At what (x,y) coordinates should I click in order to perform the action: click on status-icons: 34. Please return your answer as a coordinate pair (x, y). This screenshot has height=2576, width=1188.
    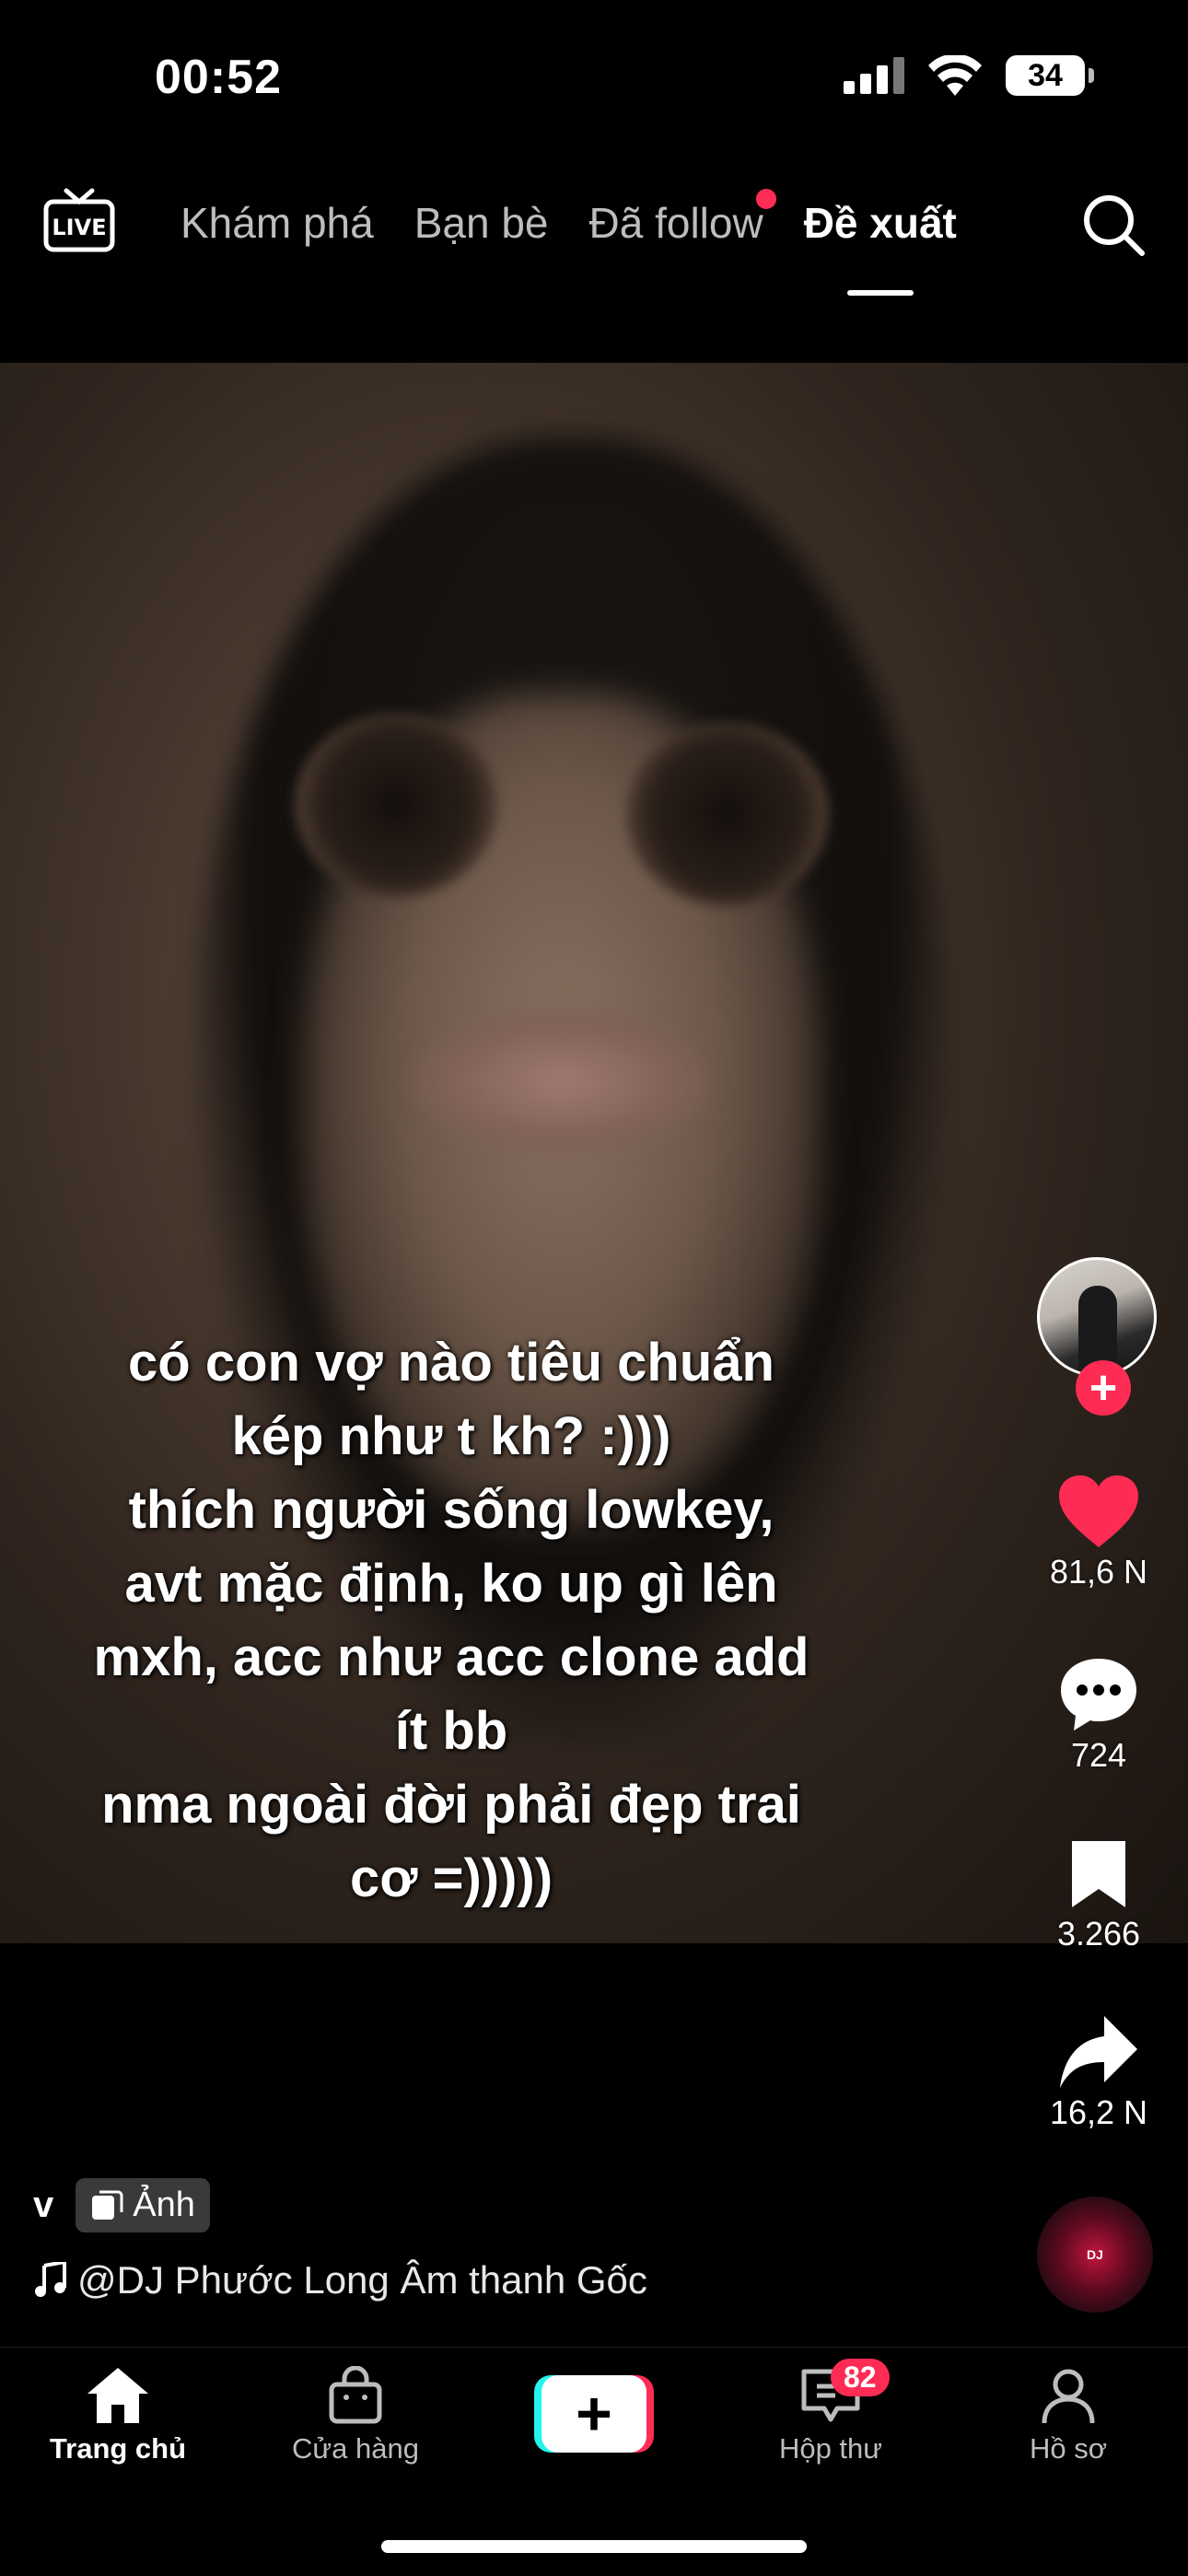
    Looking at the image, I should click on (969, 75).